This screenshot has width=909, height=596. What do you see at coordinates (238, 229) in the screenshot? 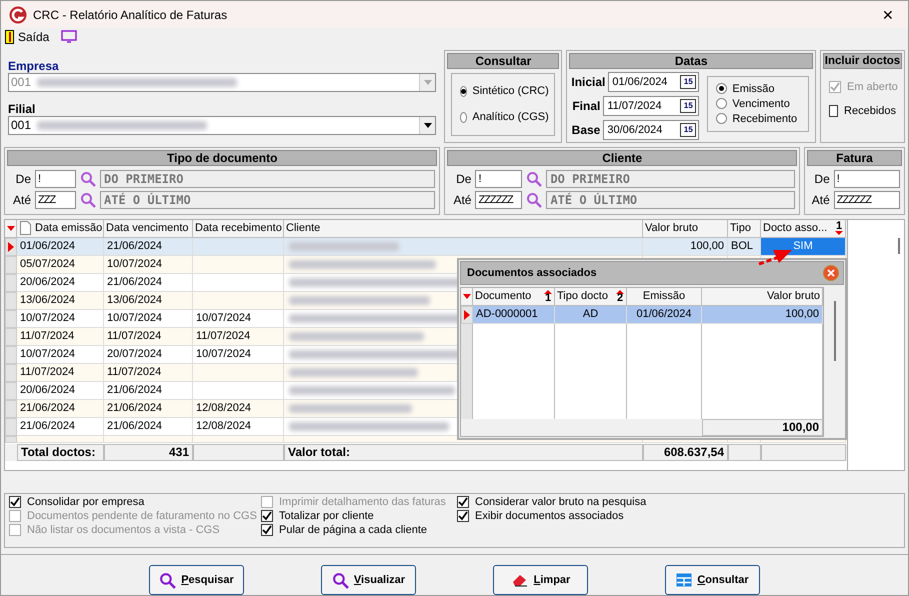
I see `column-header: Data recebimento` at bounding box center [238, 229].